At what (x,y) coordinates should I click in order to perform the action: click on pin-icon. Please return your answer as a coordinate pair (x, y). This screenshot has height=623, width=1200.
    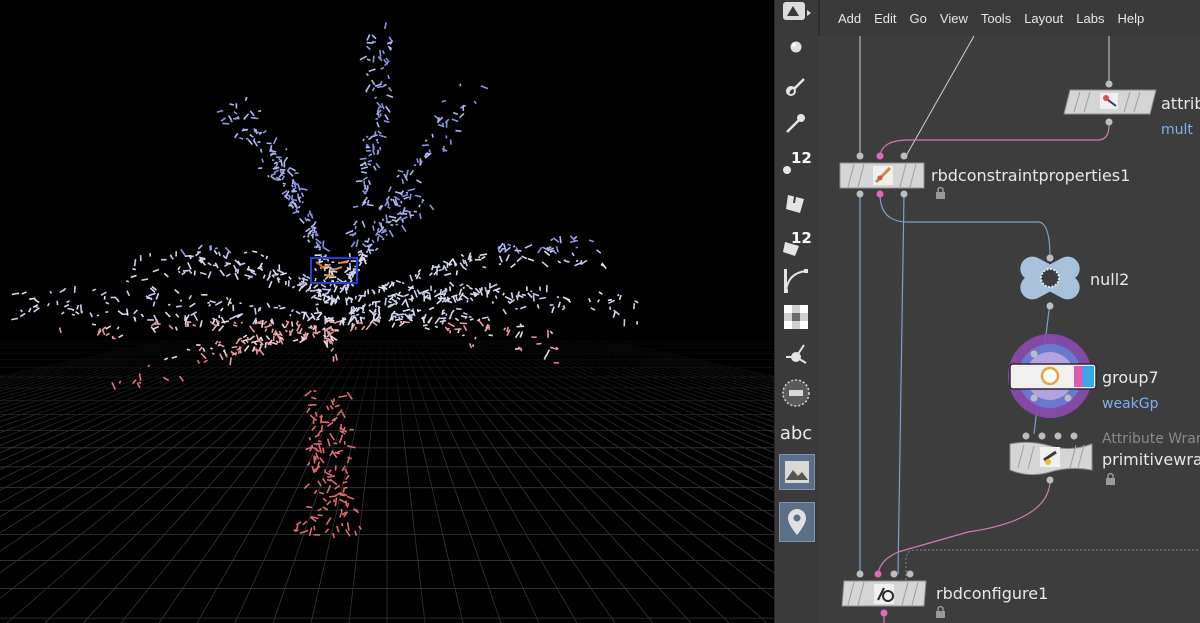
    Looking at the image, I should click on (796, 123).